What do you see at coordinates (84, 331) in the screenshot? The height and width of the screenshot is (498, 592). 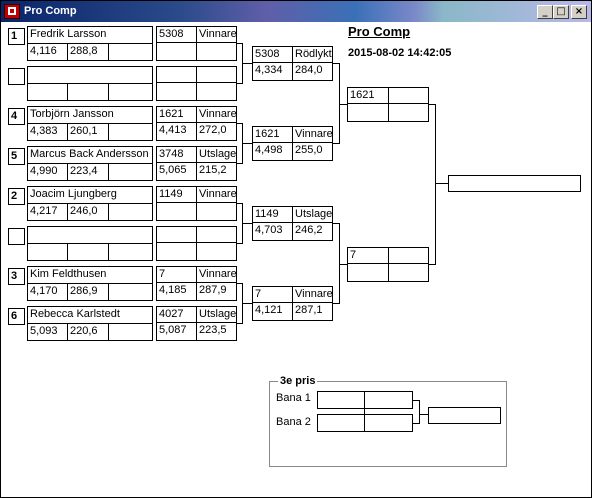 I see `racer-speed: 220,6` at bounding box center [84, 331].